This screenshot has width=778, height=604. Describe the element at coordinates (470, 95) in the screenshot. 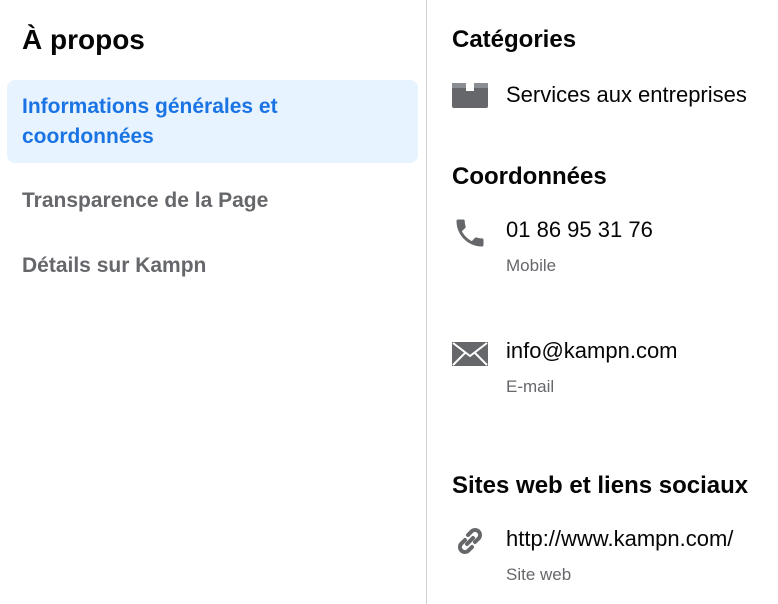

I see `briefcase-icon` at that location.